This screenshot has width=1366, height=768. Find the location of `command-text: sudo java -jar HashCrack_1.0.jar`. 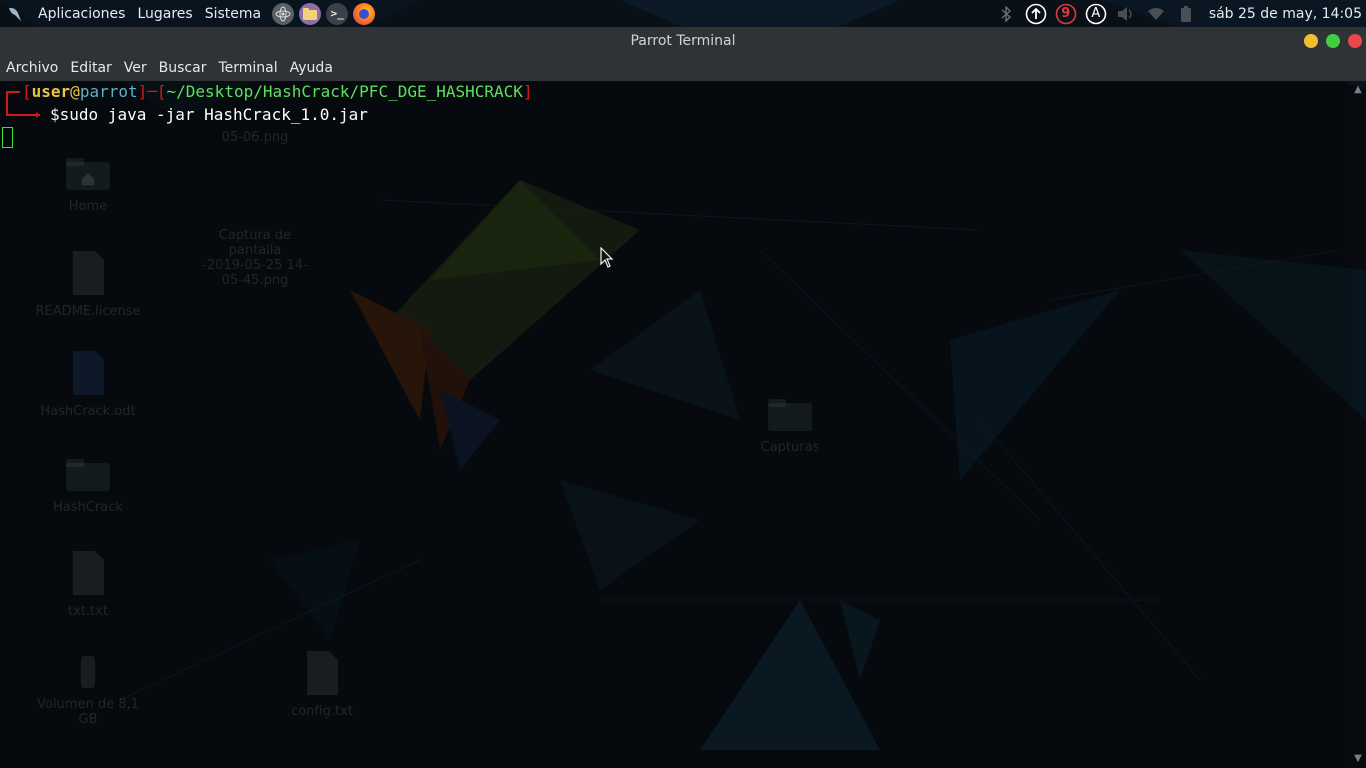

command-text: sudo java -jar HashCrack_1.0.jar is located at coordinates (213, 114).